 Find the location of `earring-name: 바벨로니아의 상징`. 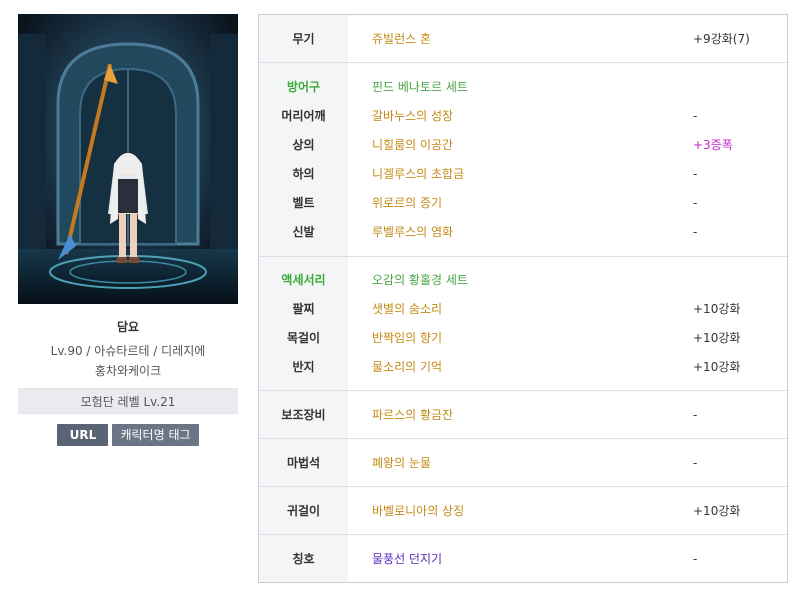

earring-name: 바벨로니아의 상징 is located at coordinates (418, 511).